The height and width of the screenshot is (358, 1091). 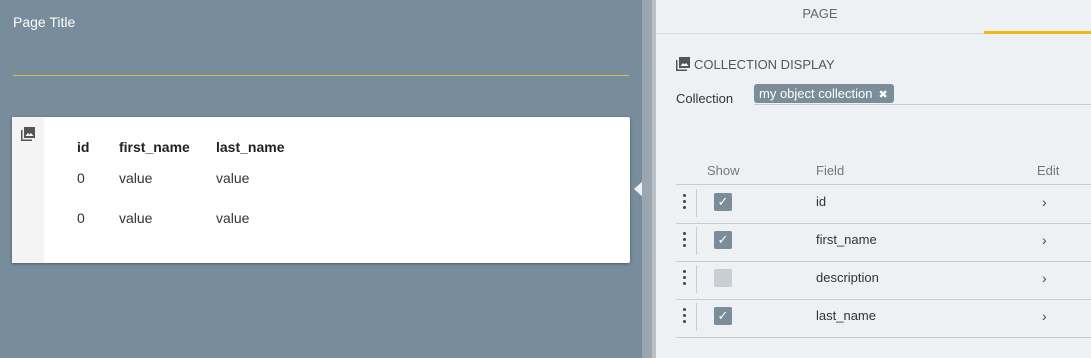 What do you see at coordinates (846, 315) in the screenshot?
I see `field-name: last_name` at bounding box center [846, 315].